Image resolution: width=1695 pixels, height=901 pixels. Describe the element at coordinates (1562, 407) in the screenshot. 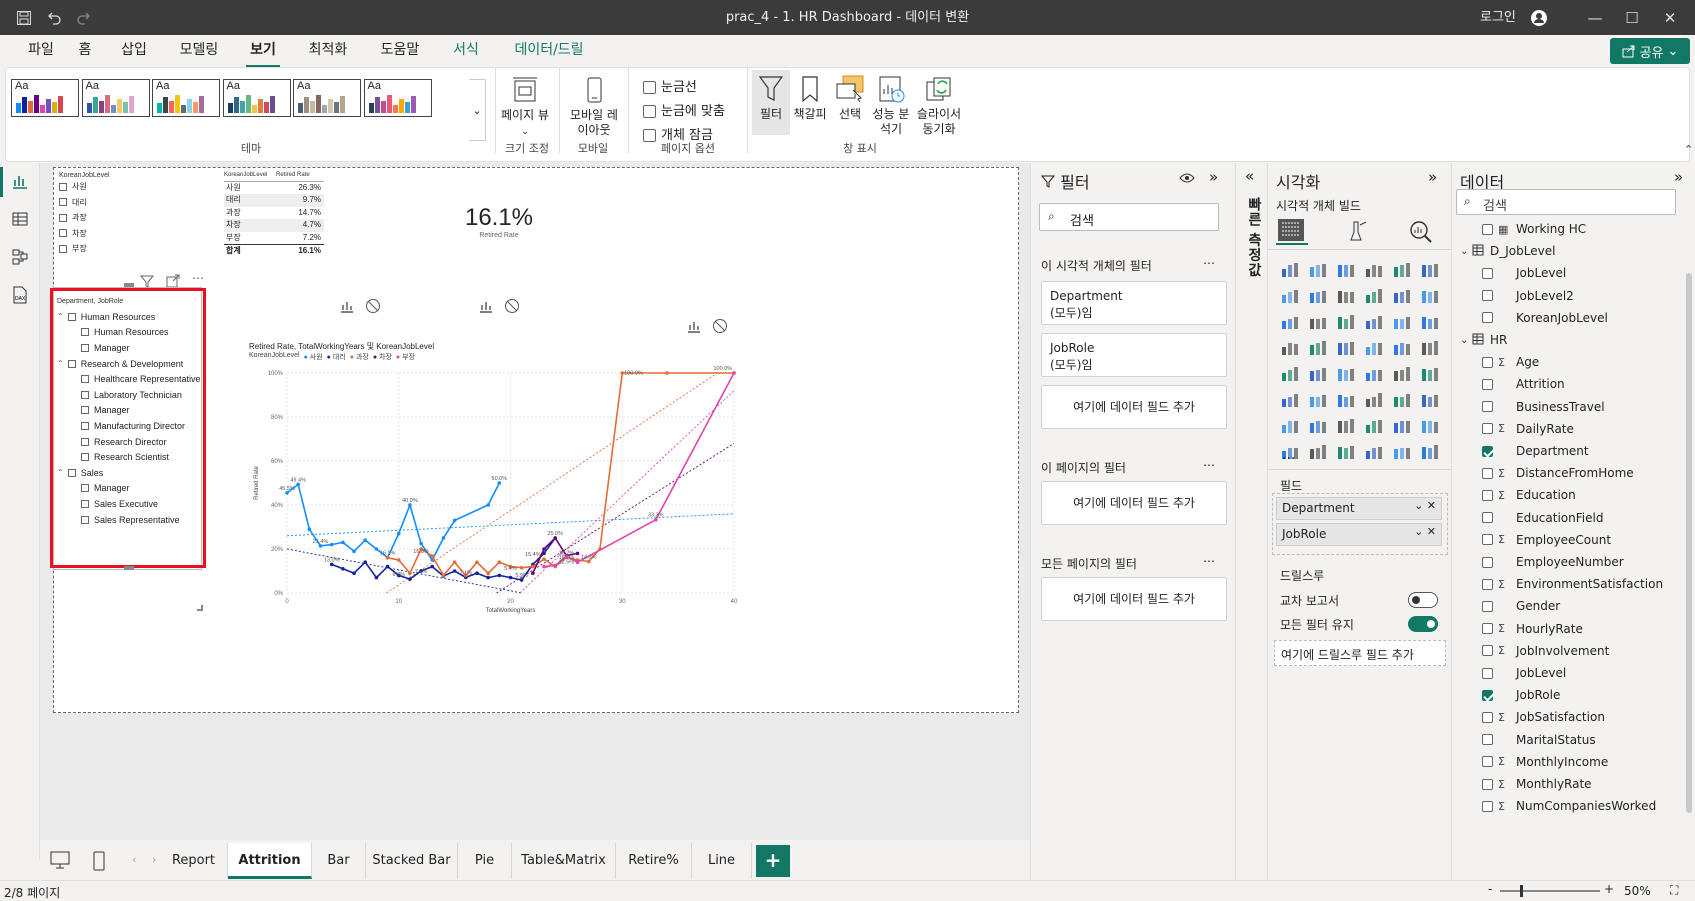

I see `data-field: BusinessTravel` at that location.